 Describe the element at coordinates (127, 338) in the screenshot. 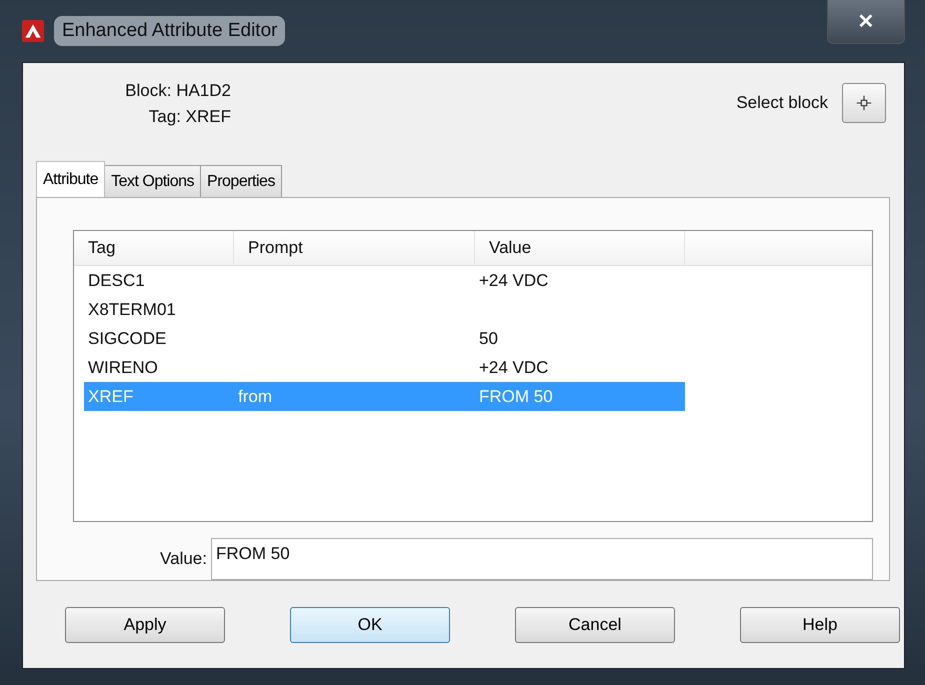

I see `table-cell: SIGCODE` at that location.